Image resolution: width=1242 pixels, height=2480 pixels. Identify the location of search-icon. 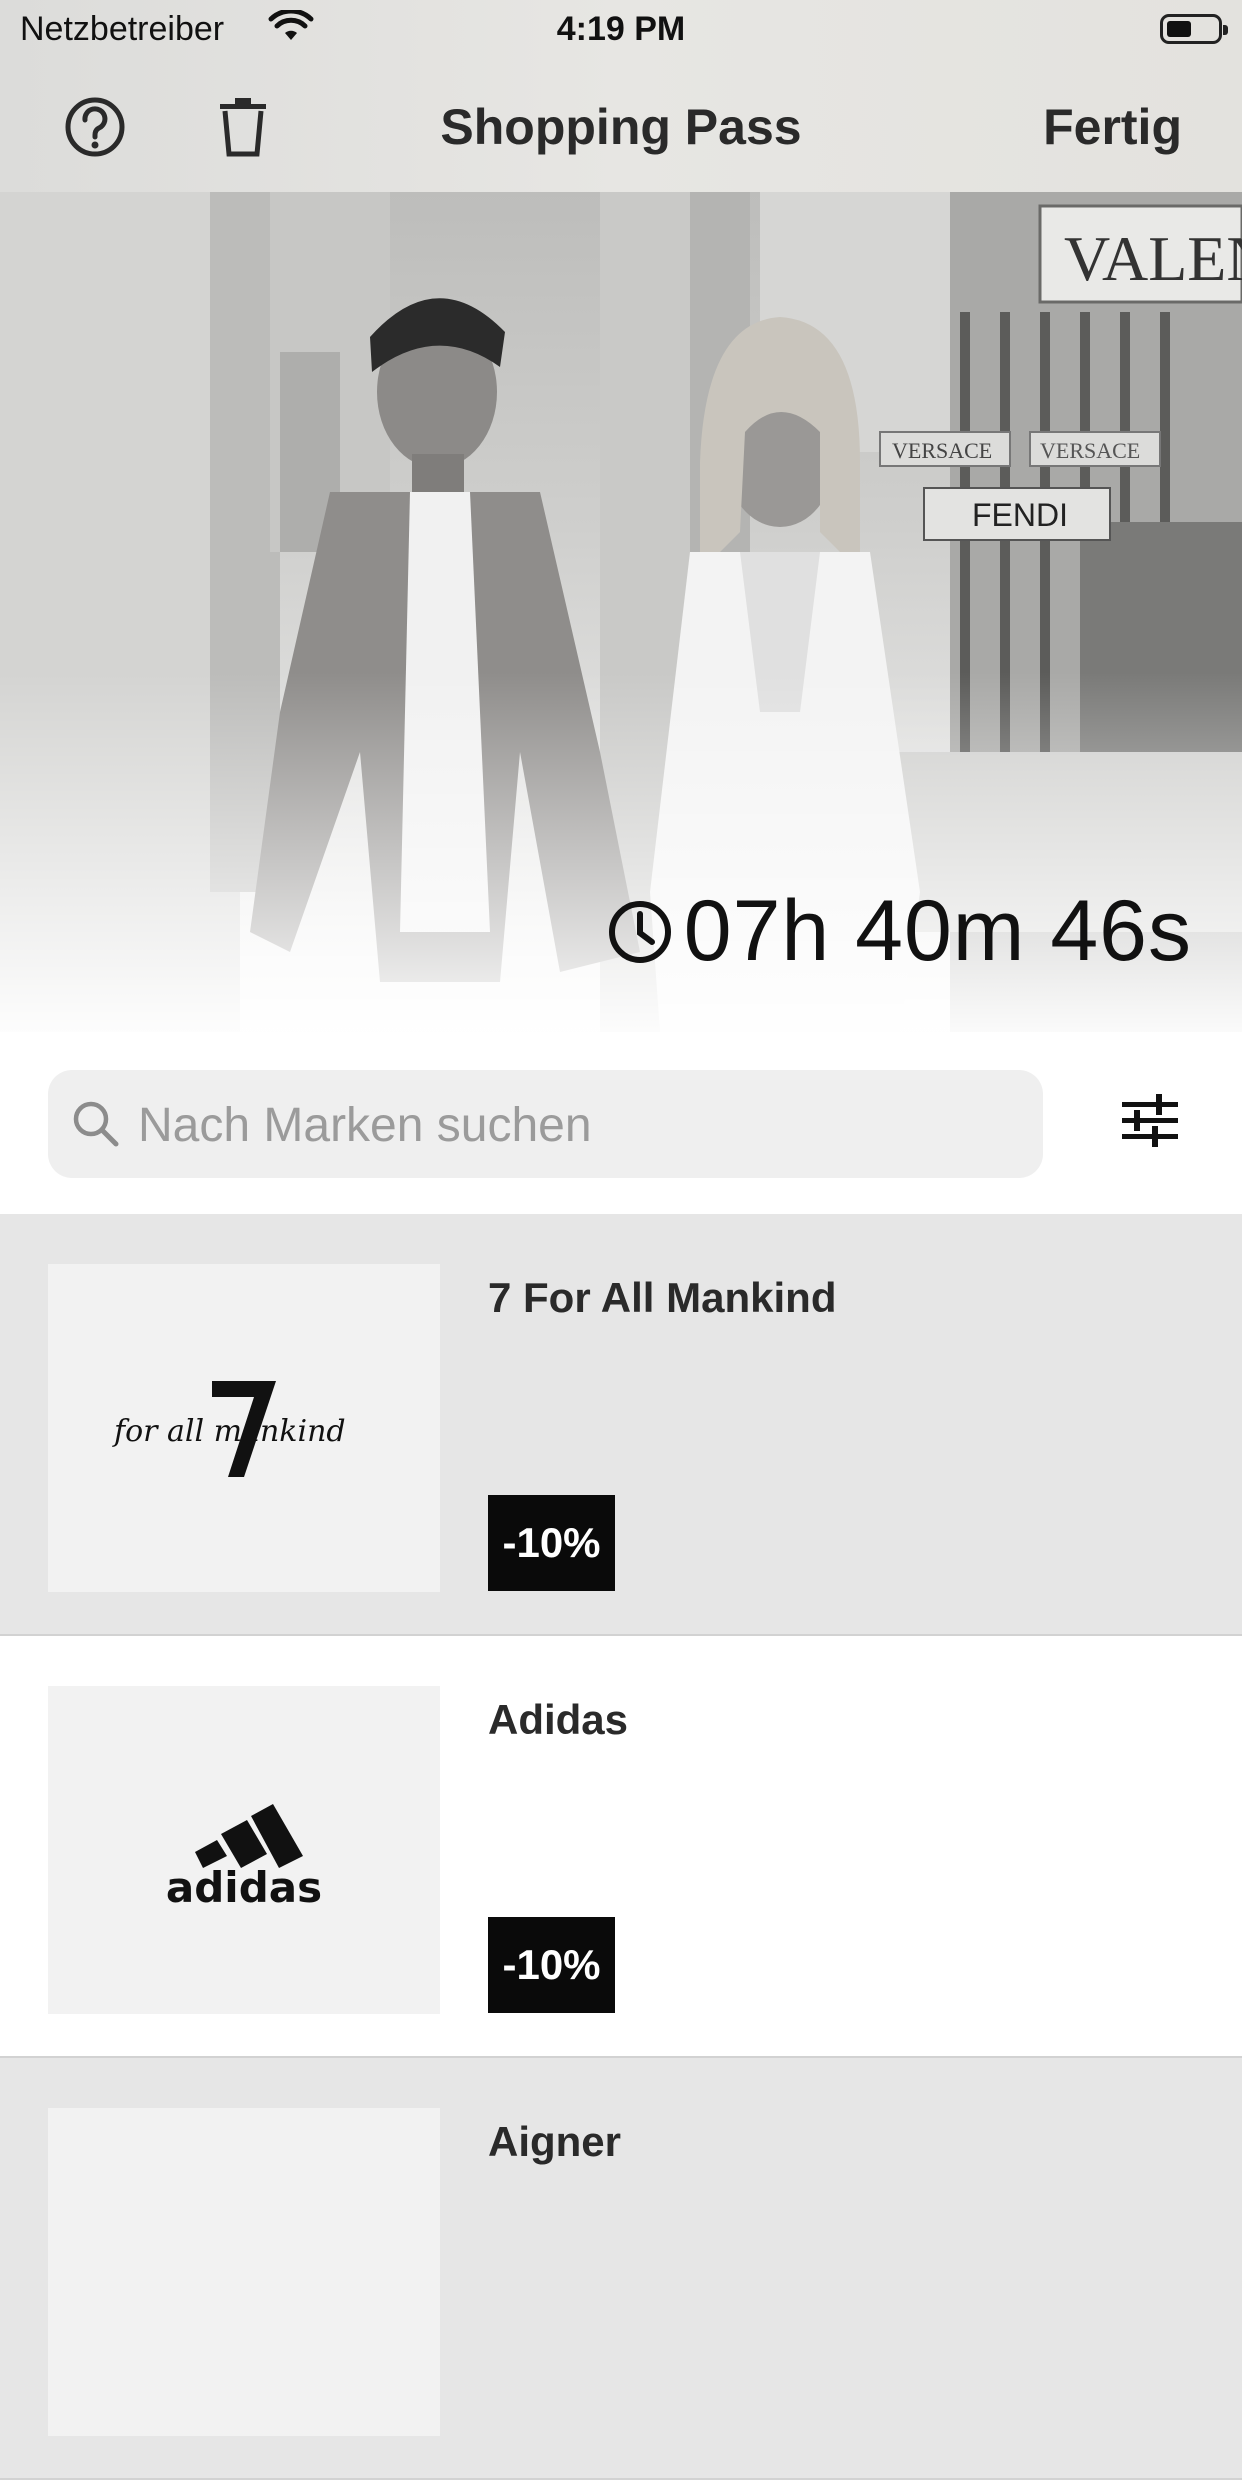
(96, 1124).